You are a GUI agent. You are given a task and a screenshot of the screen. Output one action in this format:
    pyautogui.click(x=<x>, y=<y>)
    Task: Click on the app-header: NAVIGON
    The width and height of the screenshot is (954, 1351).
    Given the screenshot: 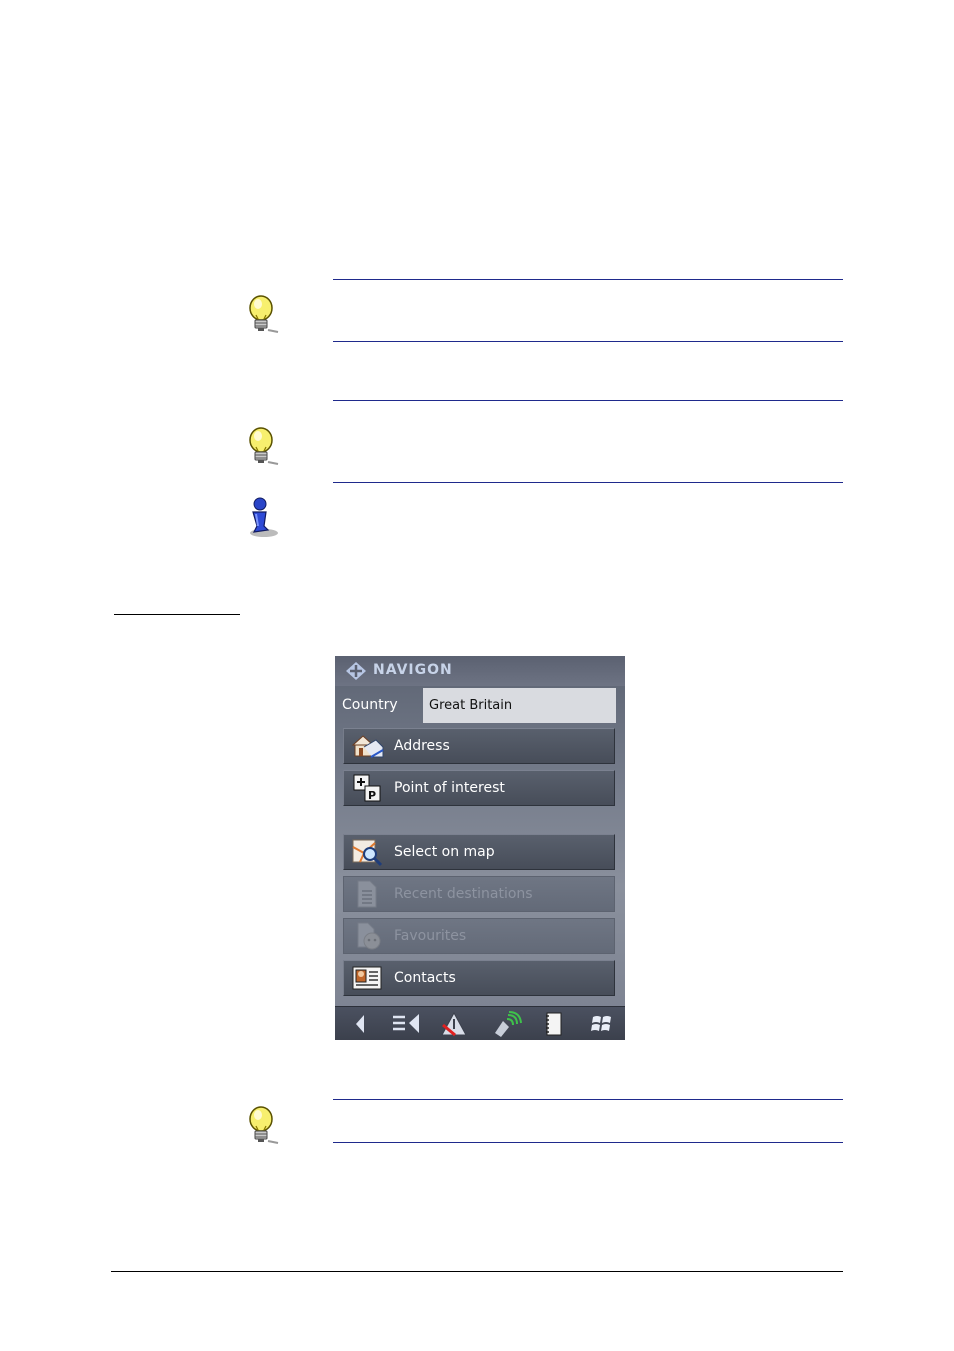 What is the action you would take?
    pyautogui.click(x=480, y=671)
    